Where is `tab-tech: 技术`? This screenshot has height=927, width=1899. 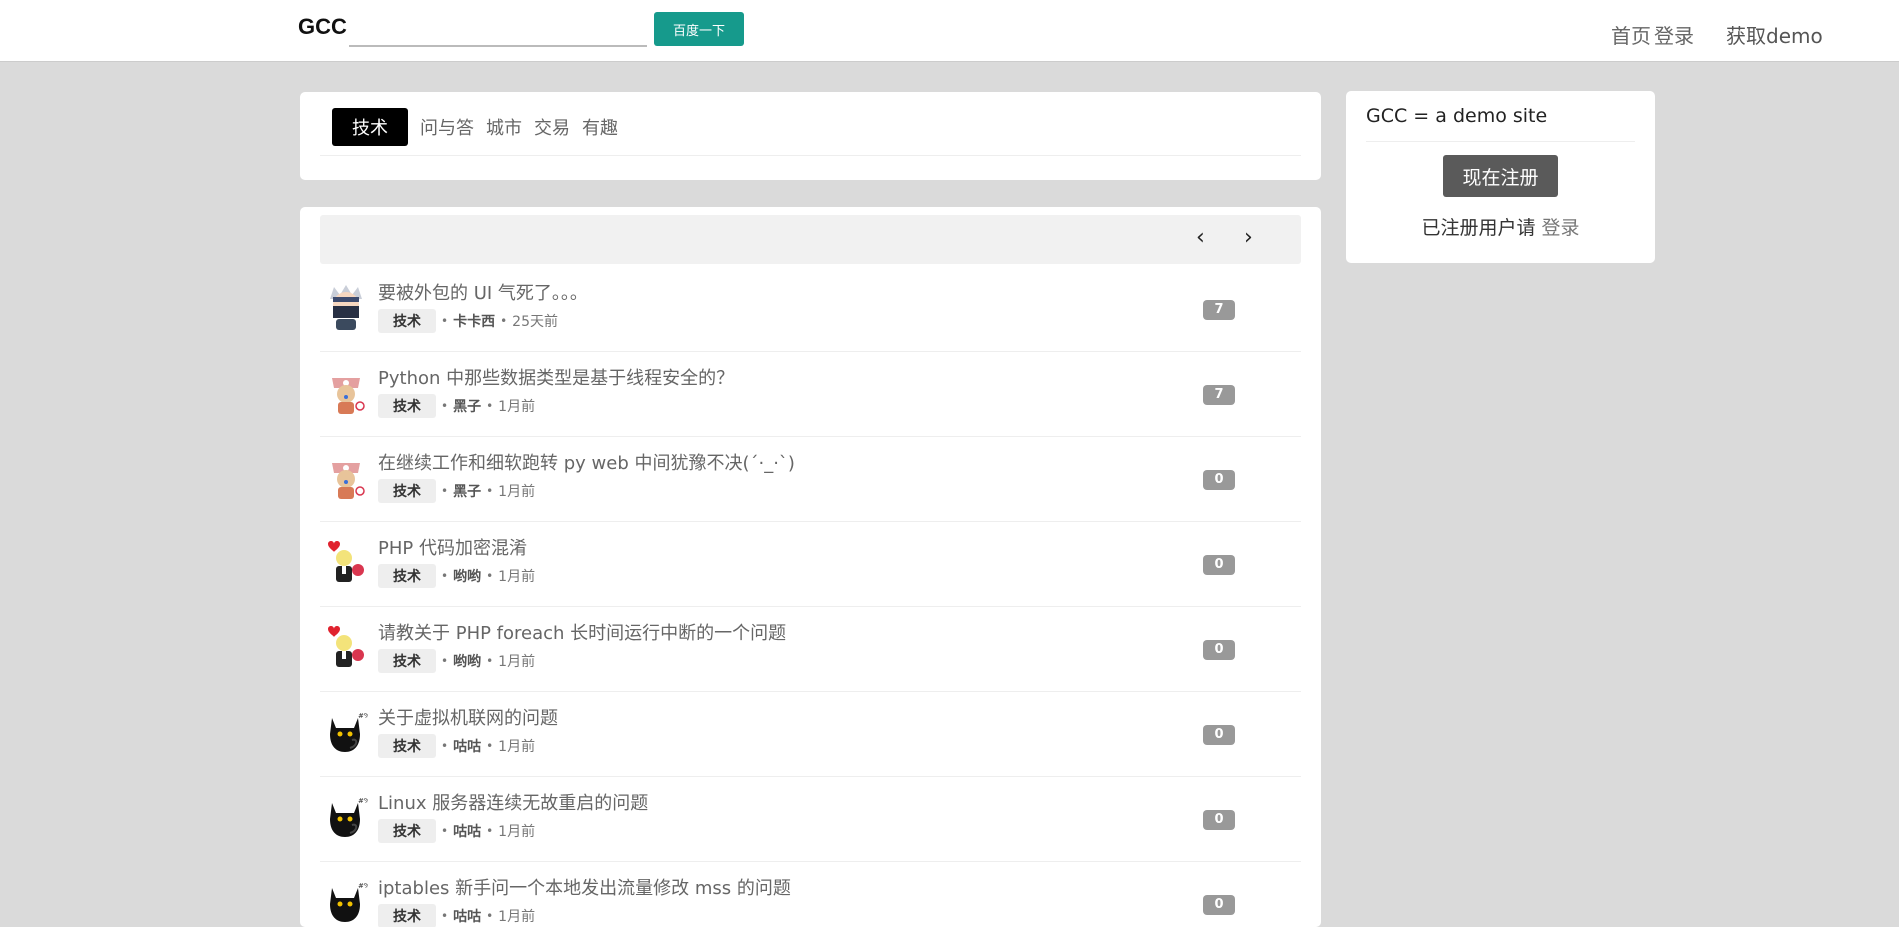 tab-tech: 技术 is located at coordinates (370, 127).